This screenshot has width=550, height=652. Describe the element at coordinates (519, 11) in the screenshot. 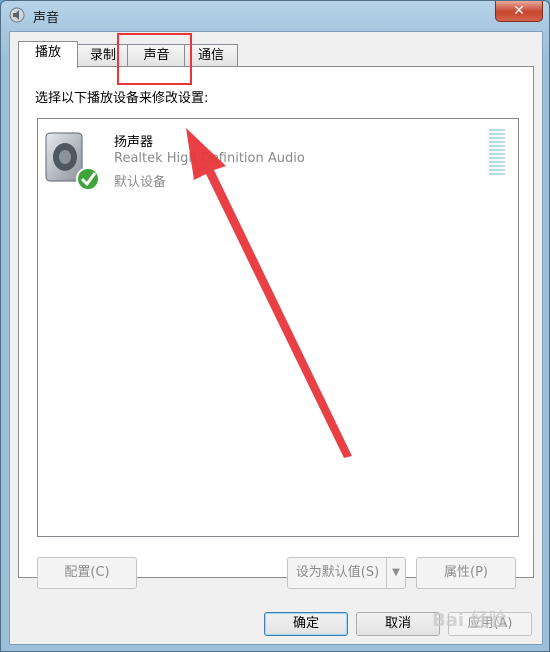

I see `close-button: ✕` at that location.